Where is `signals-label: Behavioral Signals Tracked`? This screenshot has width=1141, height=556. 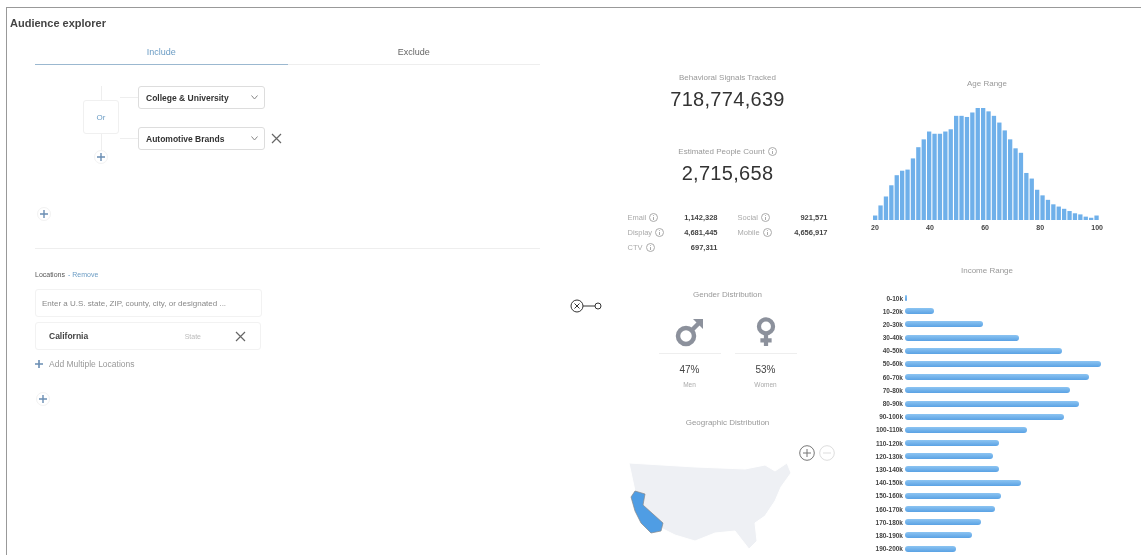 signals-label: Behavioral Signals Tracked is located at coordinates (727, 77).